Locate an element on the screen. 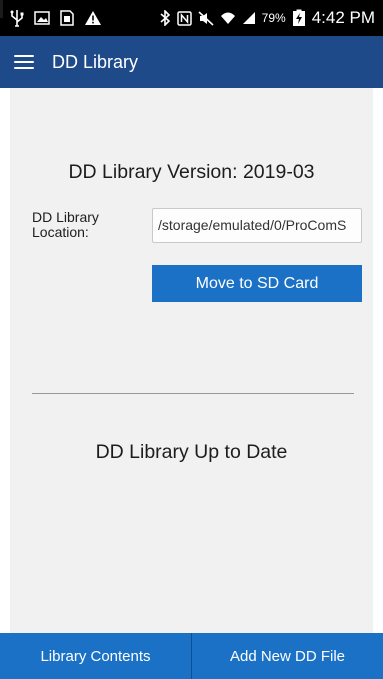 This screenshot has height=679, width=383. wifi-icon is located at coordinates (228, 18).